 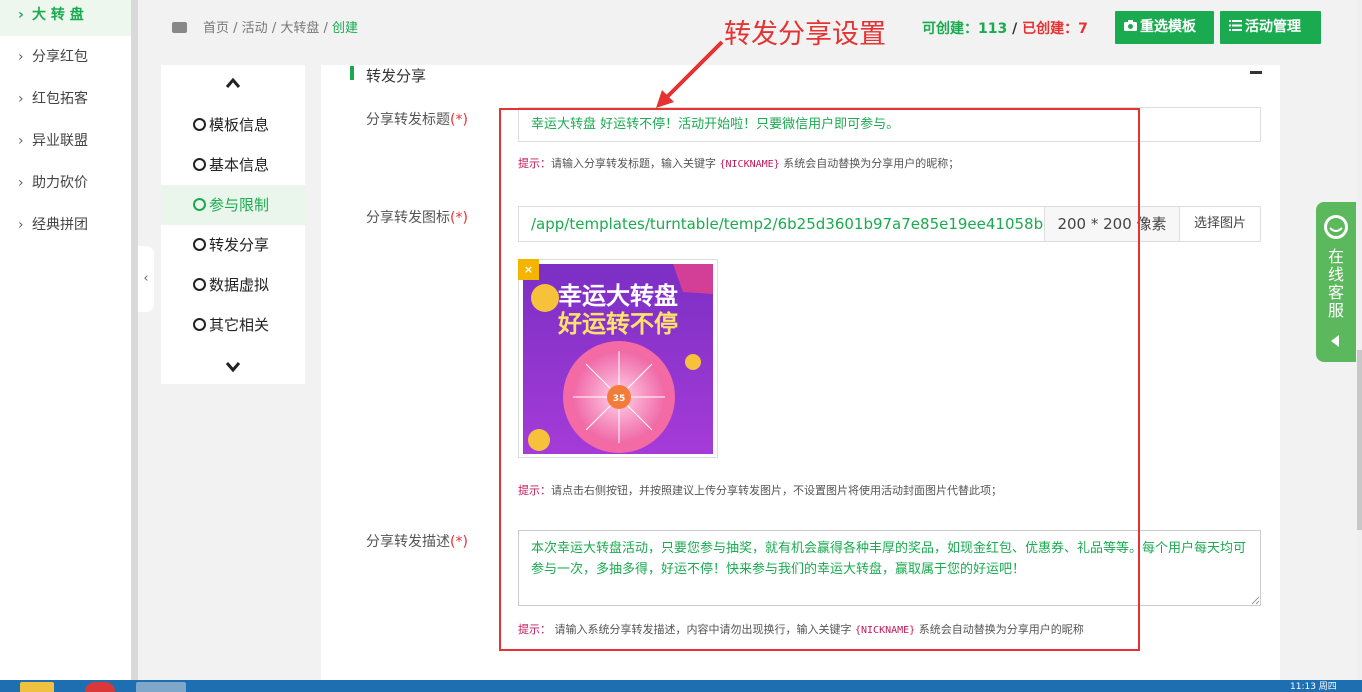 What do you see at coordinates (1313, 687) in the screenshot?
I see `taskbar-clock: 11:13 周四` at bounding box center [1313, 687].